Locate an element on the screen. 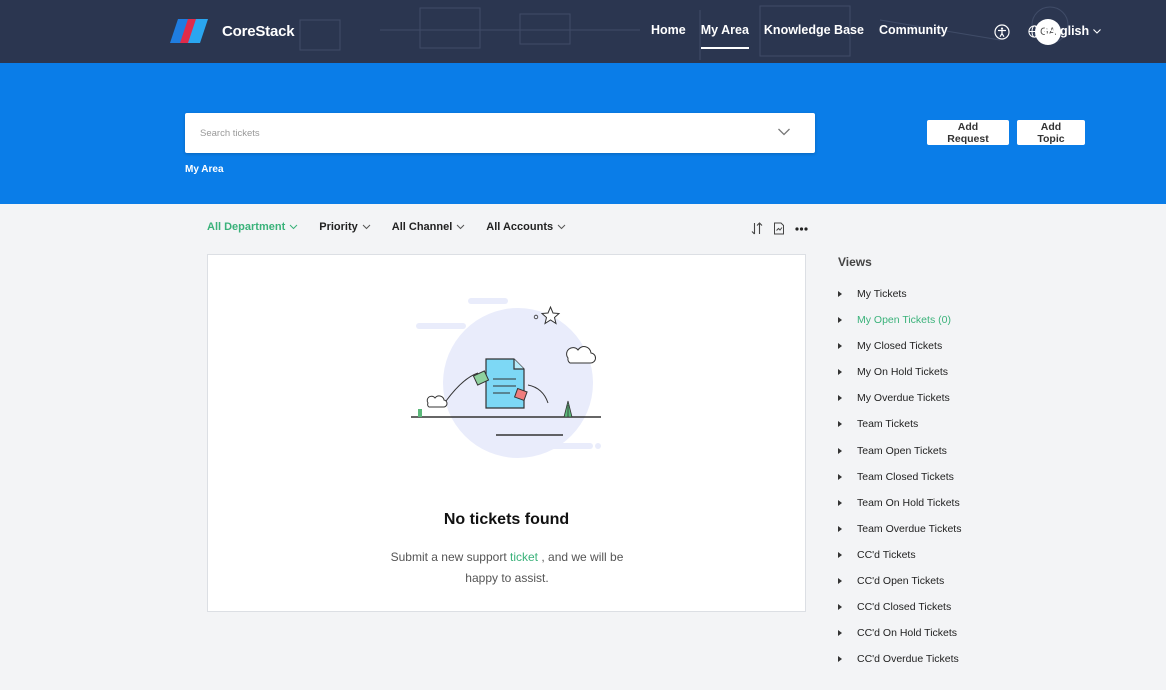 Image resolution: width=1166 pixels, height=690 pixels. priority-filter: Priority is located at coordinates (345, 227).